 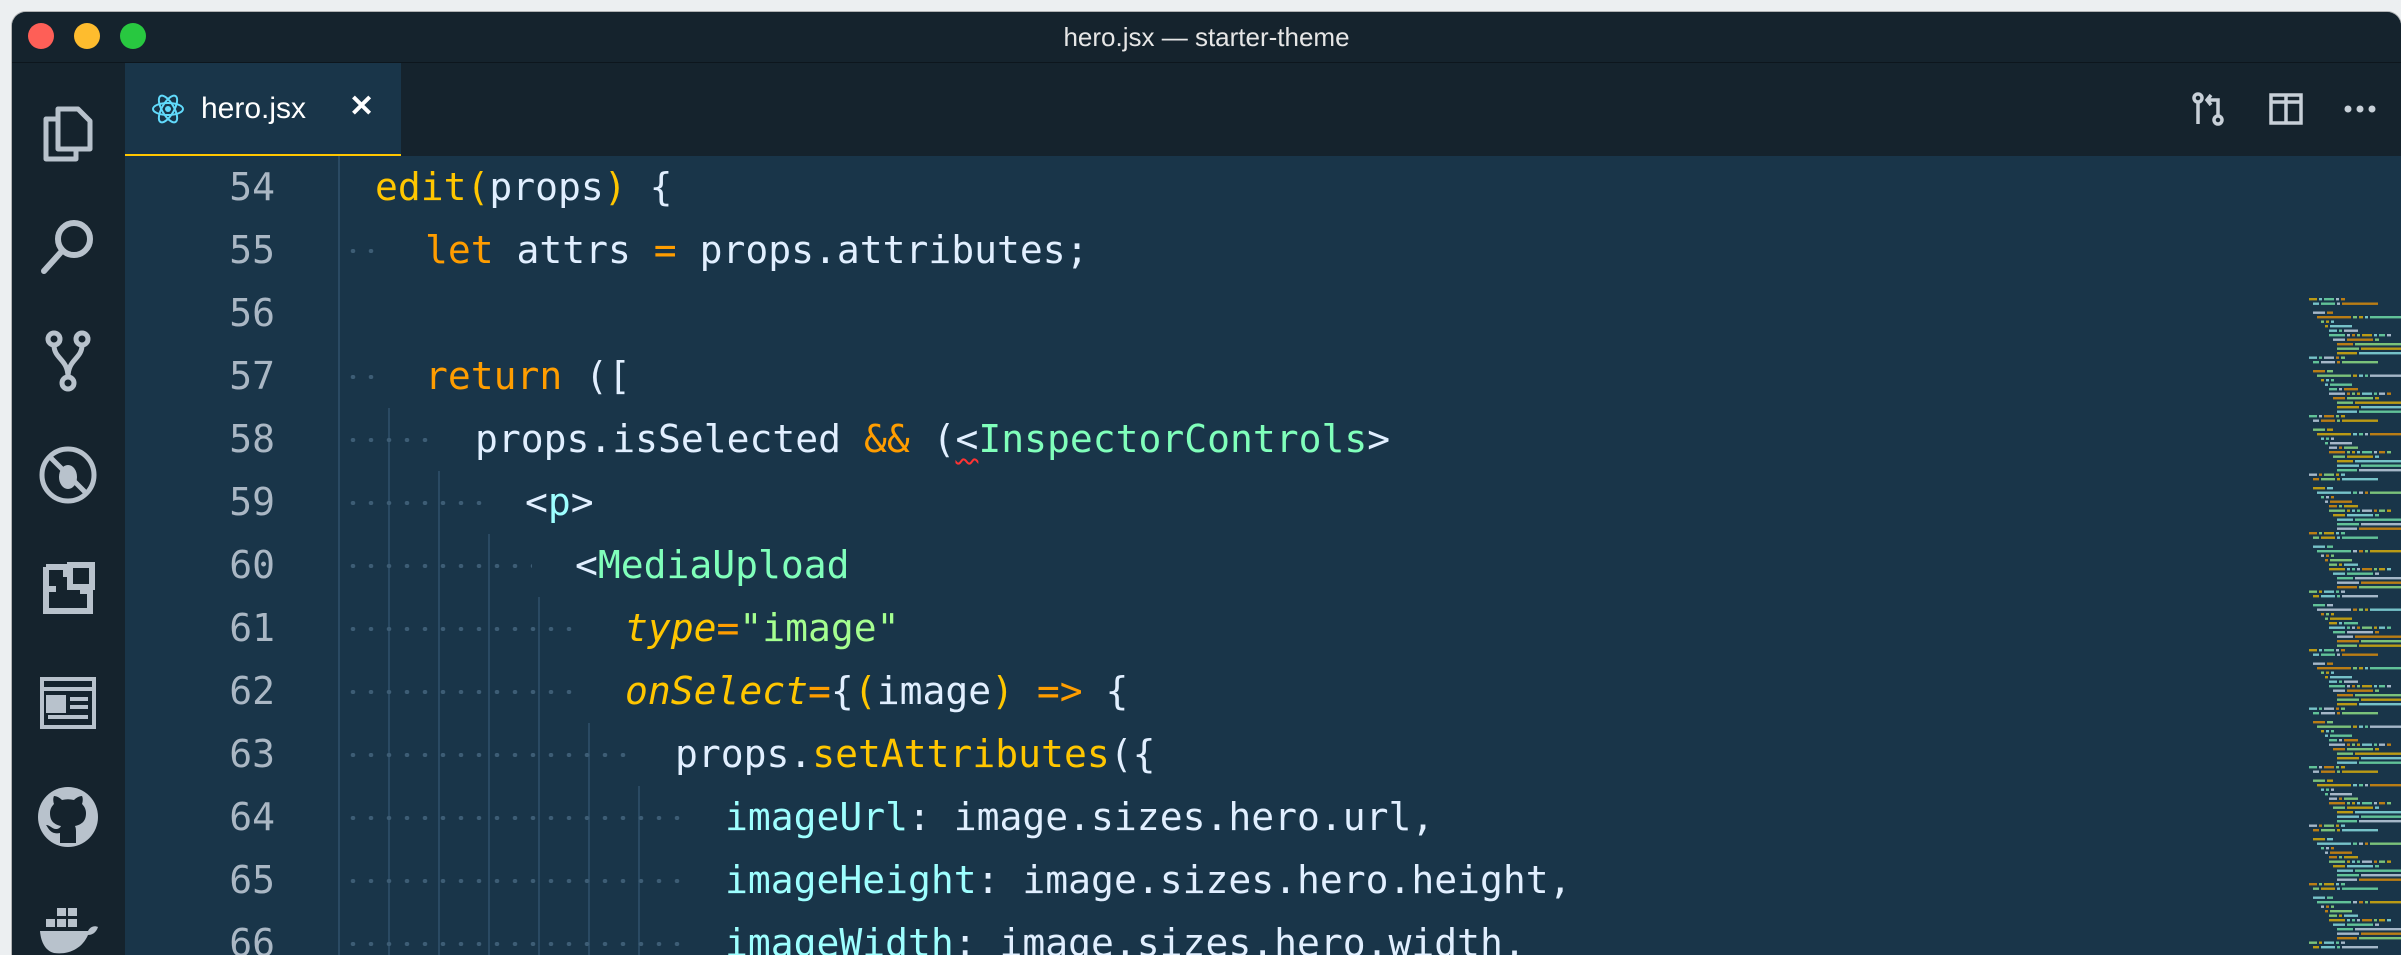 What do you see at coordinates (717, 691) in the screenshot?
I see `code-token: onSelect` at bounding box center [717, 691].